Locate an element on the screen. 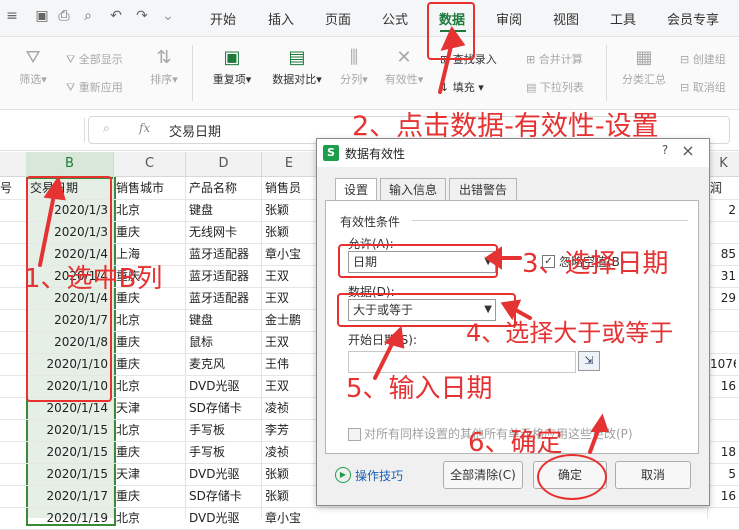 This screenshot has width=739, height=530. dropdown-list-button: ▤ 下拉列表 is located at coordinates (555, 87).